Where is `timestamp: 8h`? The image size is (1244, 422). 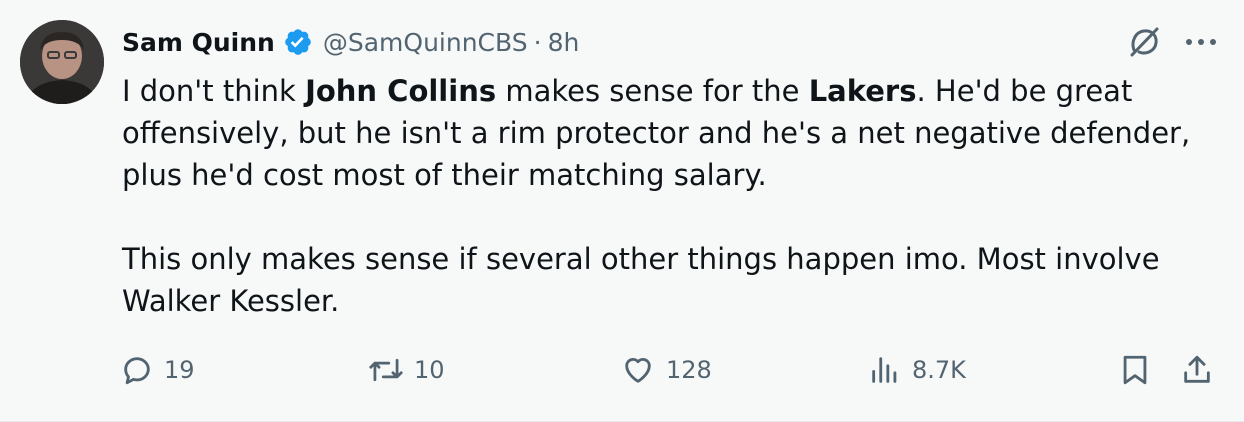
timestamp: 8h is located at coordinates (564, 42).